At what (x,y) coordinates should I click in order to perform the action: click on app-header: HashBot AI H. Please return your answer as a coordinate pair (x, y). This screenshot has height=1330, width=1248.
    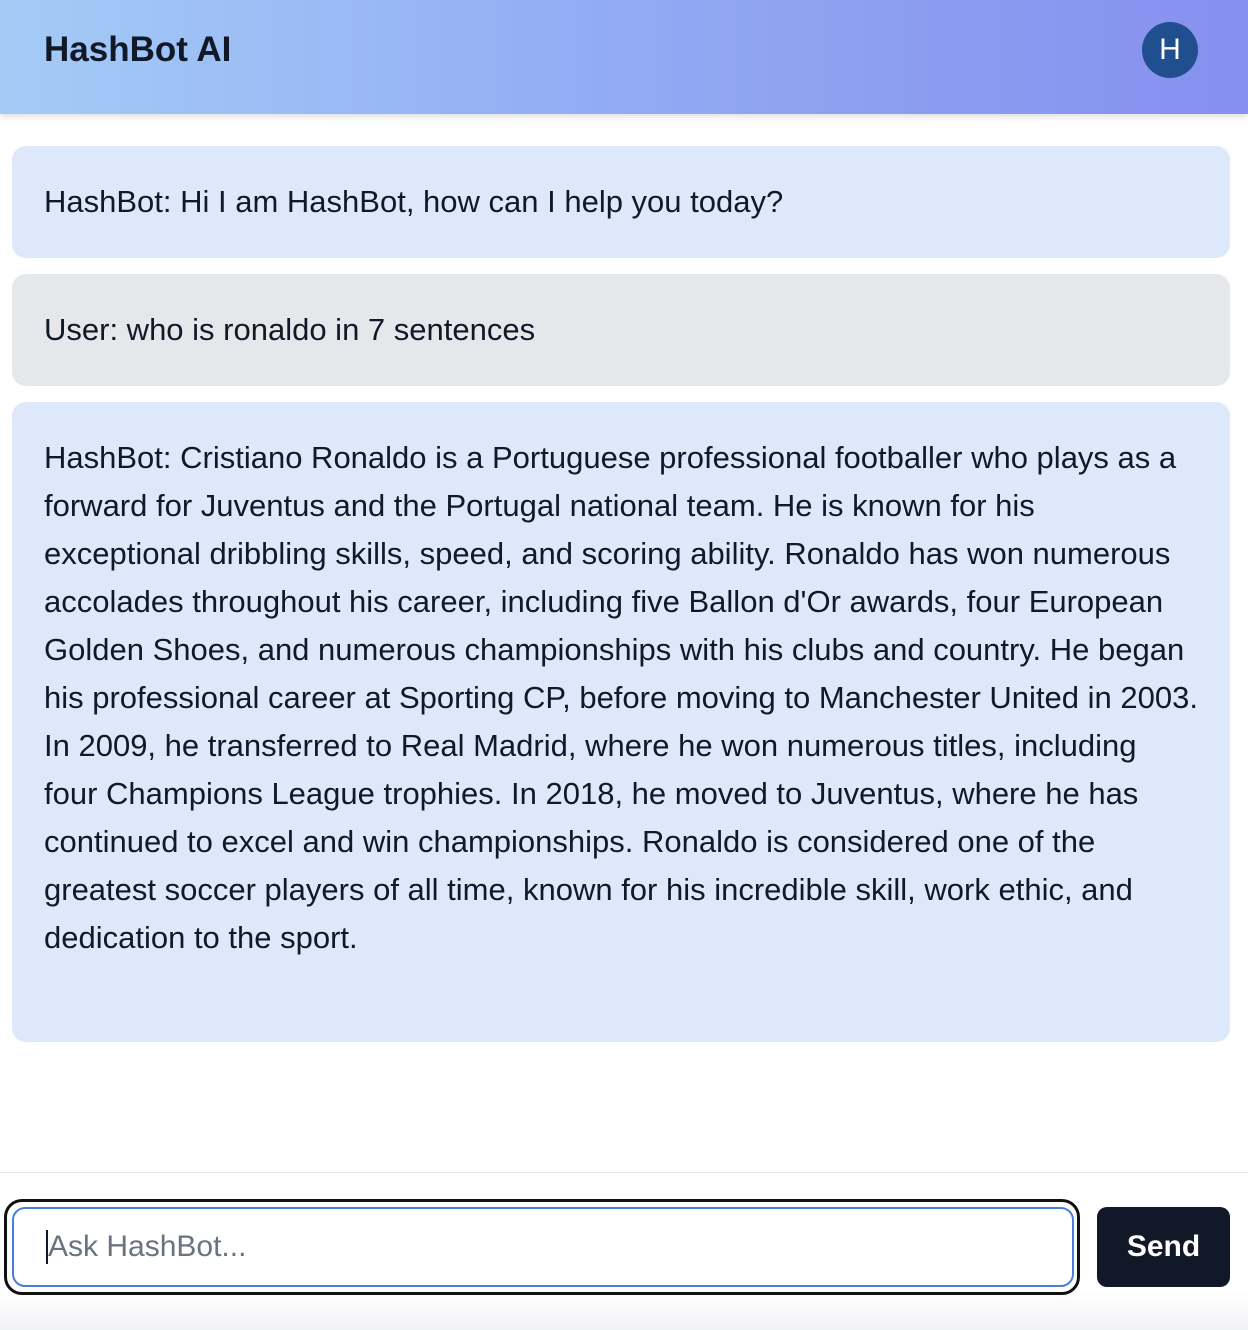
    Looking at the image, I should click on (624, 57).